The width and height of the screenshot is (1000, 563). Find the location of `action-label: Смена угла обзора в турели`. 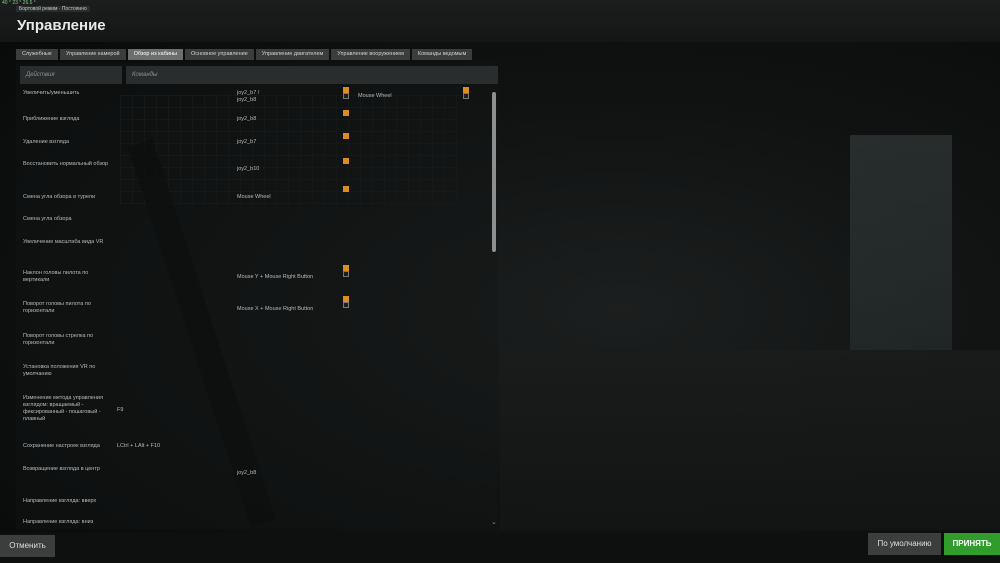

action-label: Смена угла обзора в турели is located at coordinates (59, 197).